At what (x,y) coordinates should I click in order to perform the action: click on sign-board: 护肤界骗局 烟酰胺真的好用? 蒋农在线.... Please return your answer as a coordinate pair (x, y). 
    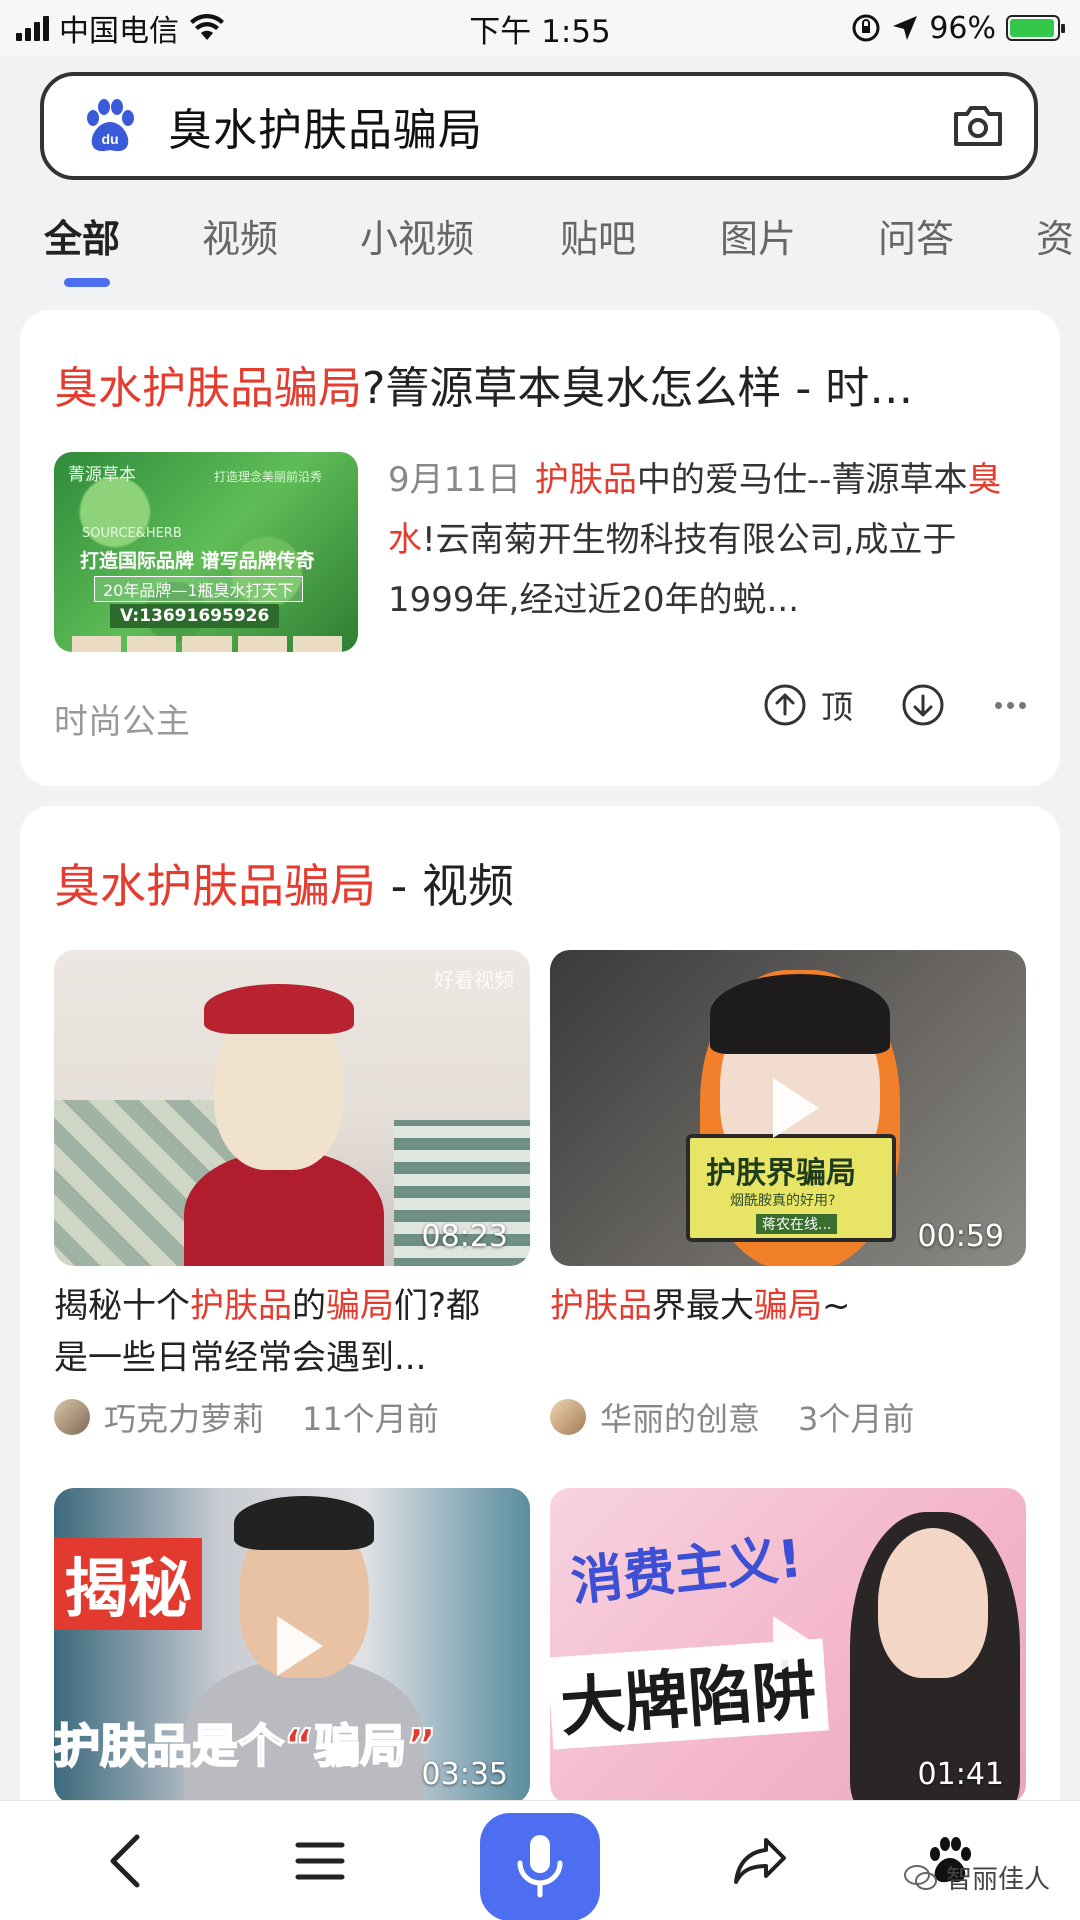
    Looking at the image, I should click on (791, 1188).